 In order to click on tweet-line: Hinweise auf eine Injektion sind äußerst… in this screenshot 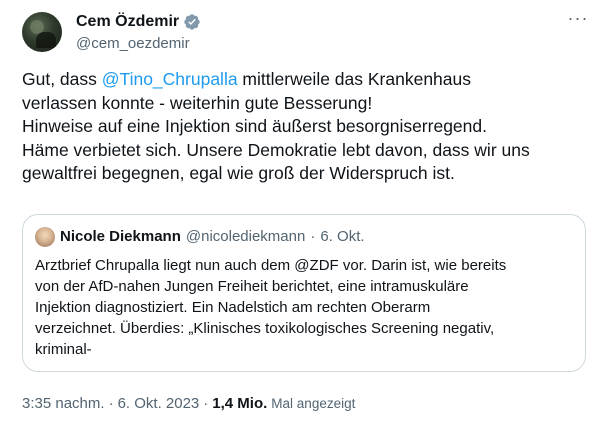, I will do `click(254, 126)`.